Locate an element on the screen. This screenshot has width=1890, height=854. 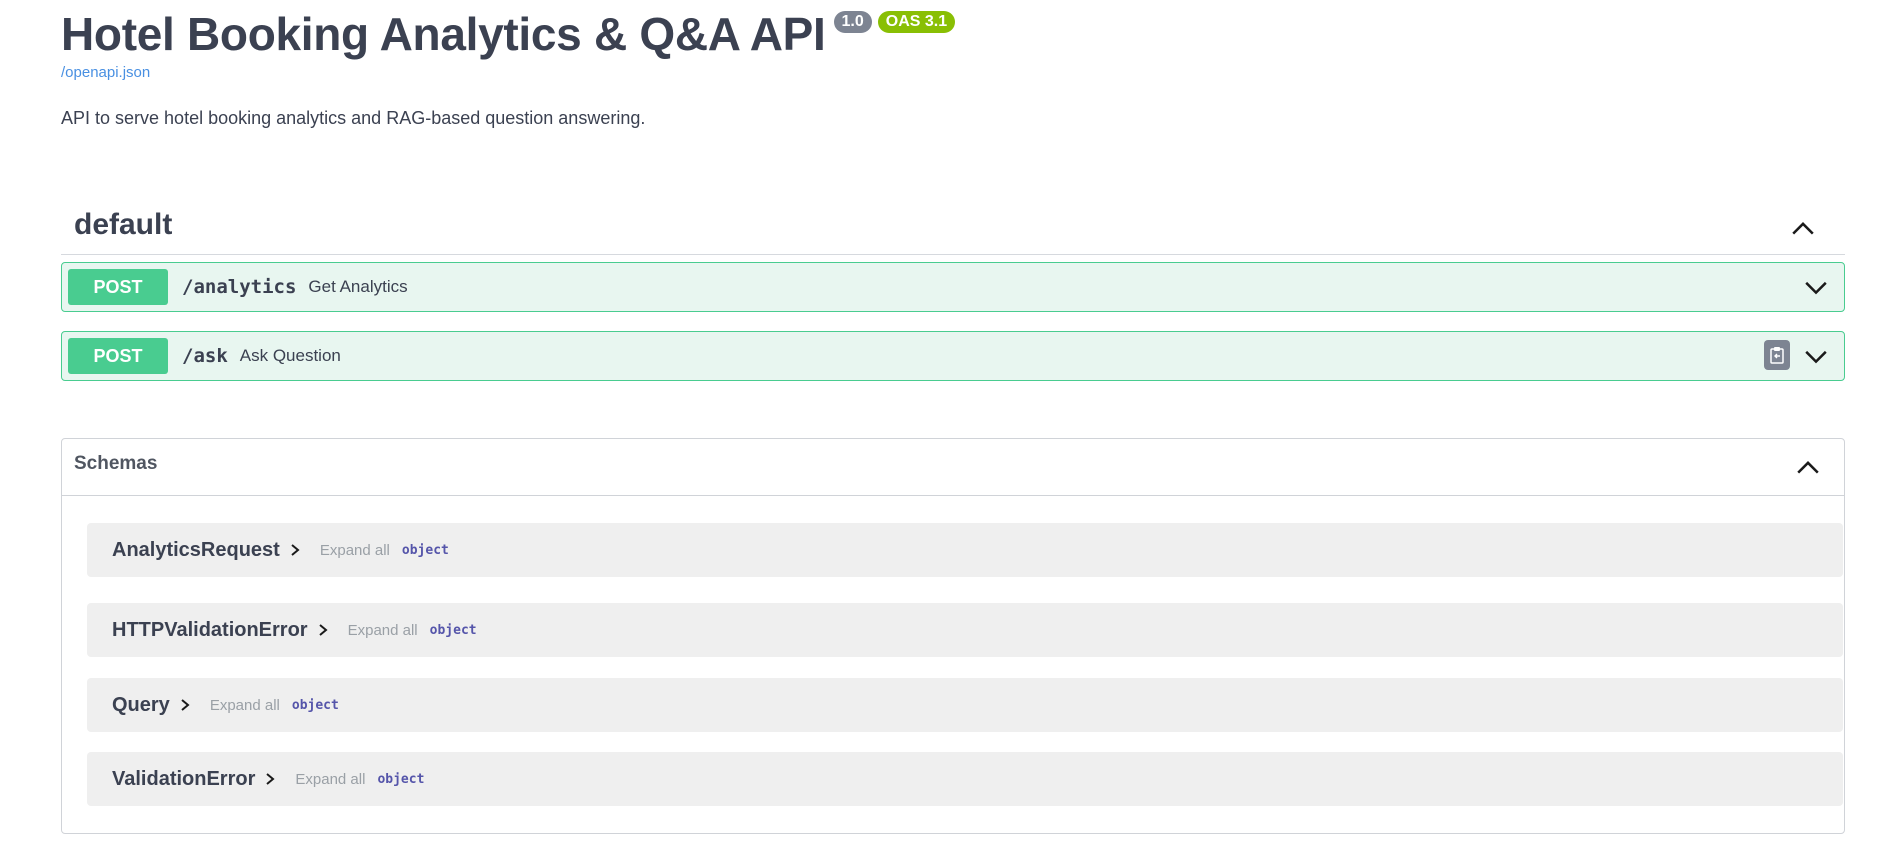
clipboard-icon is located at coordinates (1777, 355).